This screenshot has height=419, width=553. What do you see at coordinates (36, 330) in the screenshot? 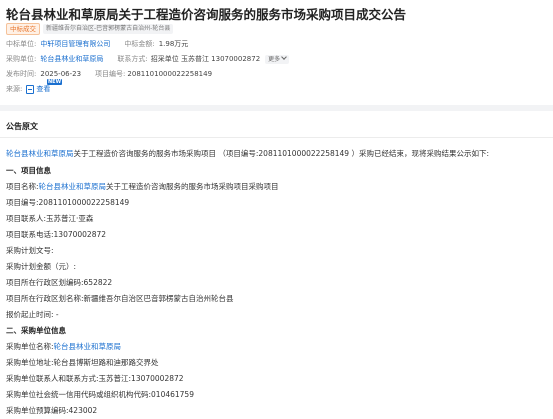
I see `purchaser-info-heading: 二、采购单位信息` at bounding box center [36, 330].